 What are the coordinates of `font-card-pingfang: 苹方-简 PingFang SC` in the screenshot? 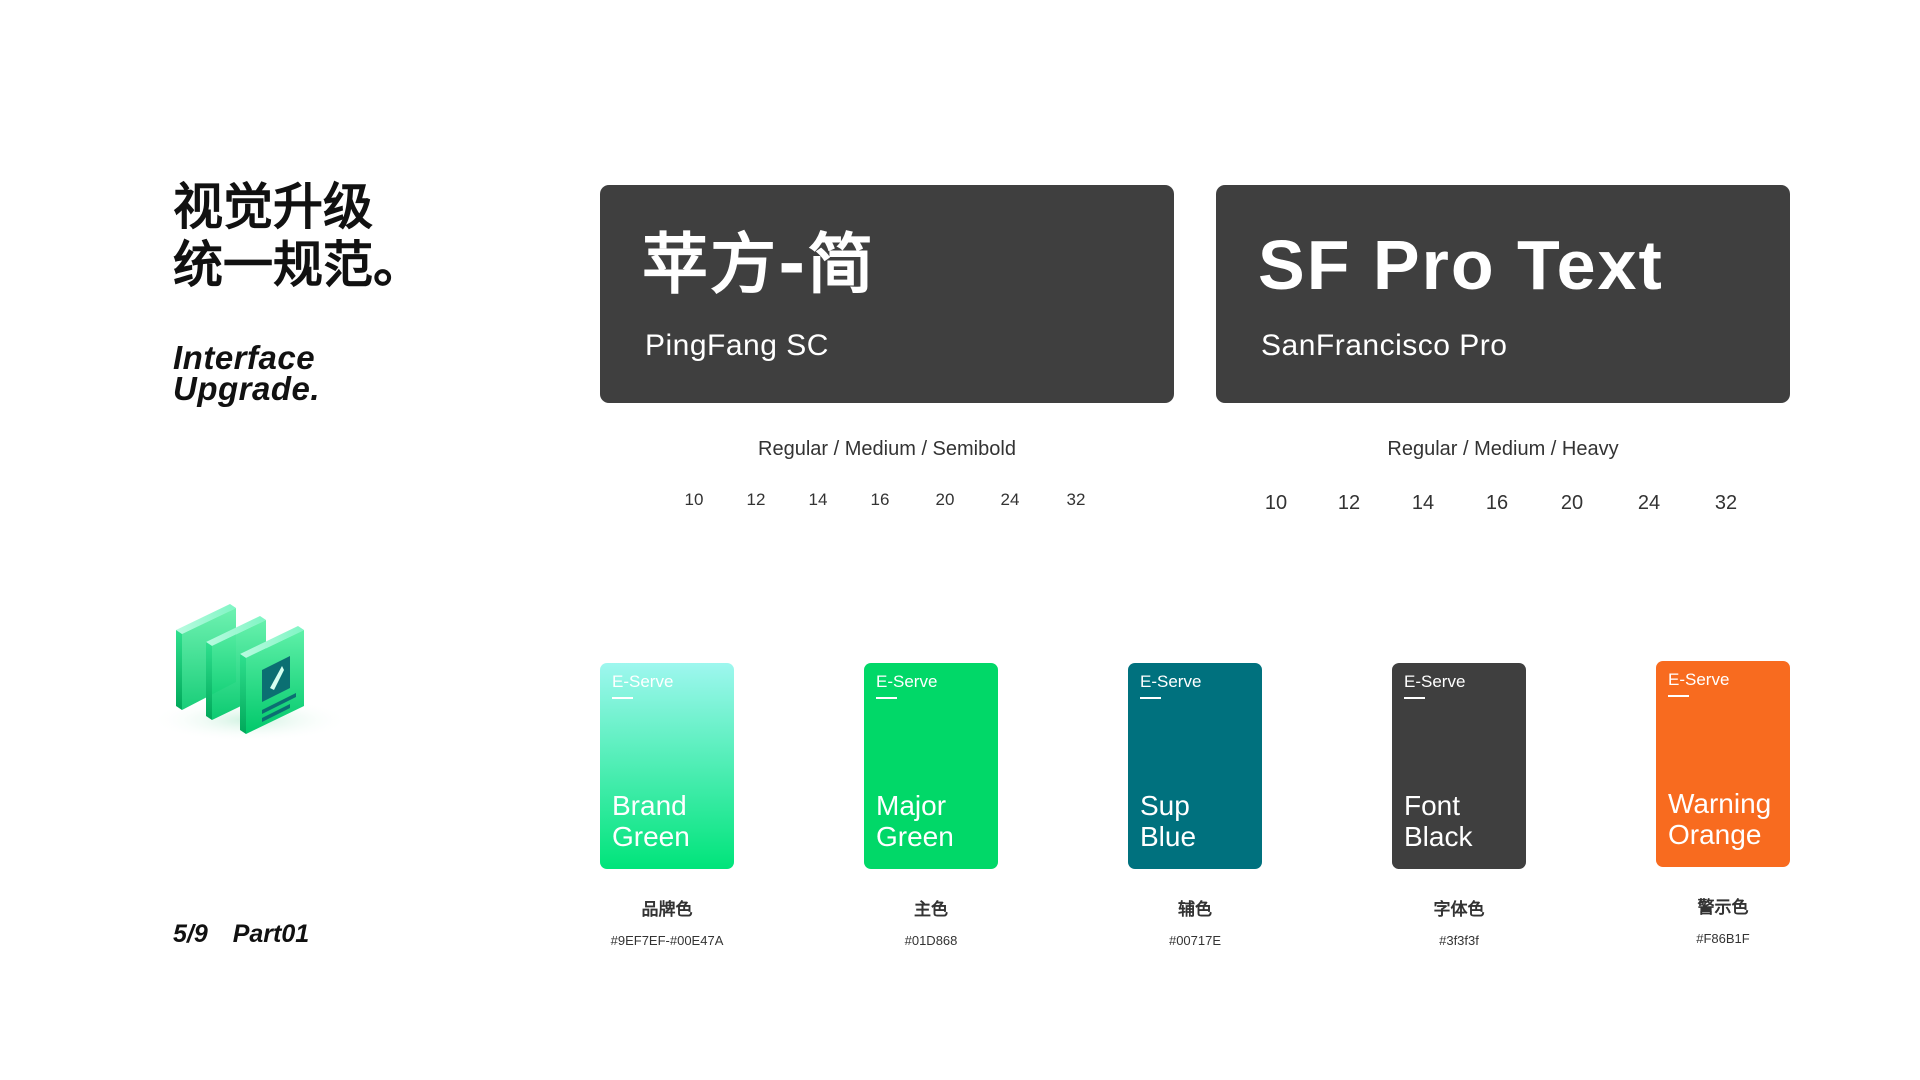 It's located at (887, 294).